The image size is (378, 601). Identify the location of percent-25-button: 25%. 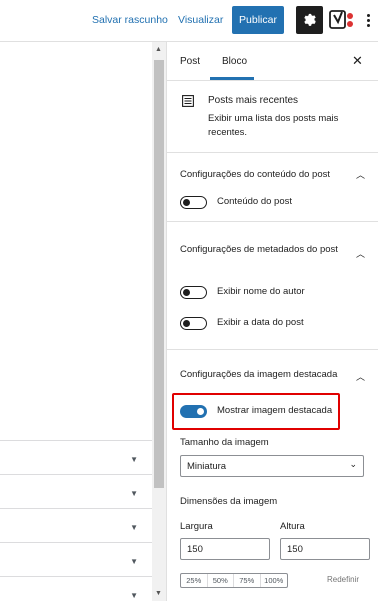
(194, 580).